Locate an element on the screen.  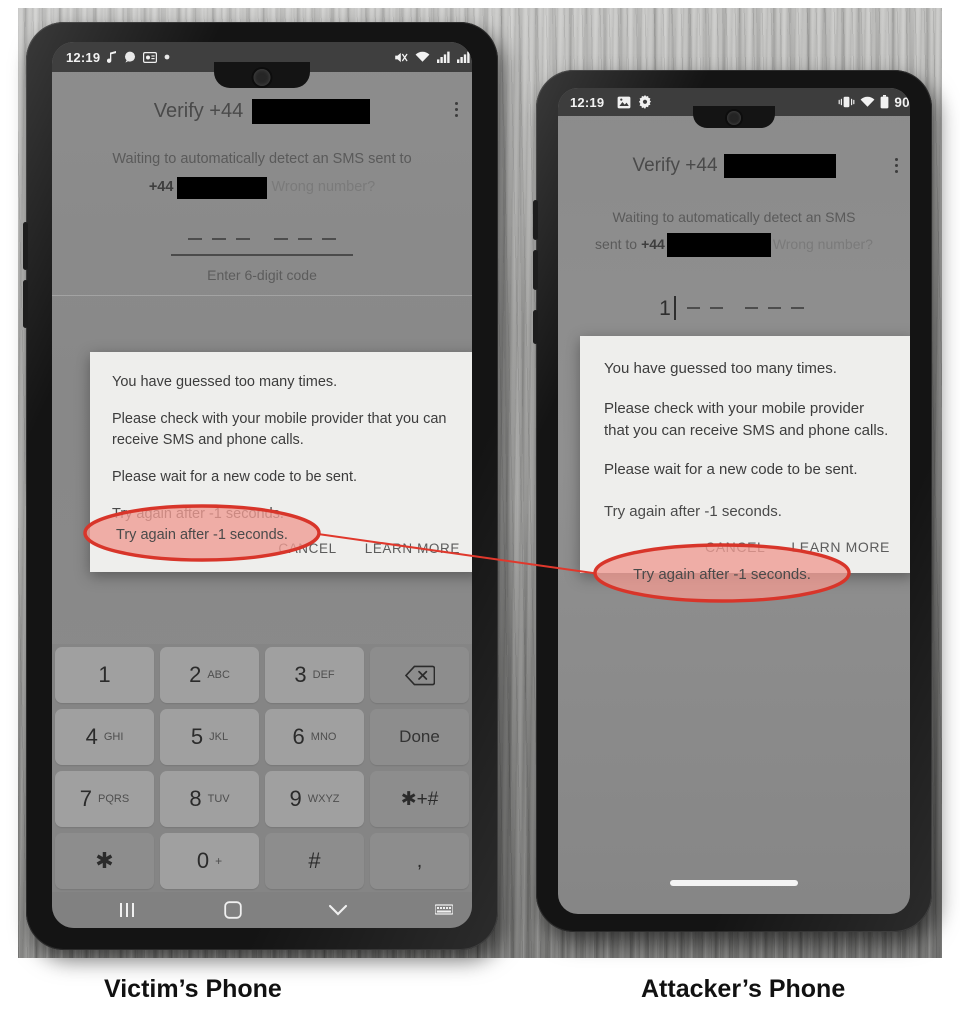
key-comma: , is located at coordinates (419, 861).